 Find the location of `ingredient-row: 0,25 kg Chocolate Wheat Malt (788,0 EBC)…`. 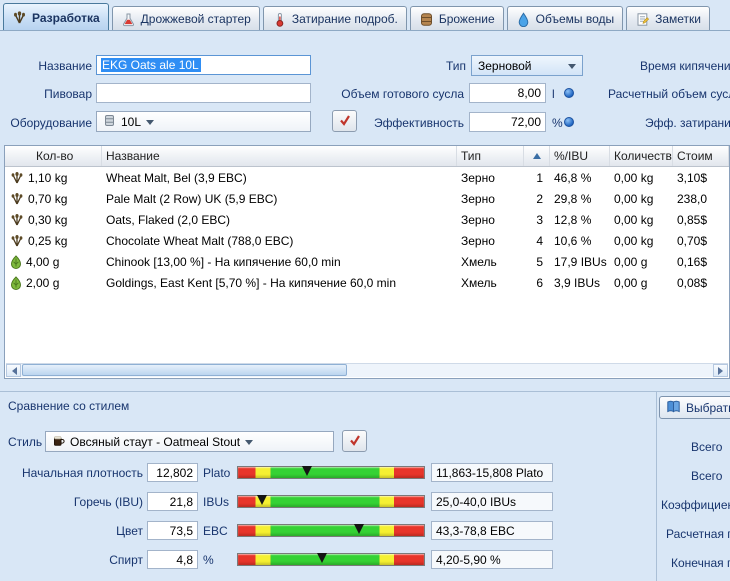

ingredient-row: 0,25 kg Chocolate Wheat Malt (788,0 EBC)… is located at coordinates (367, 240).